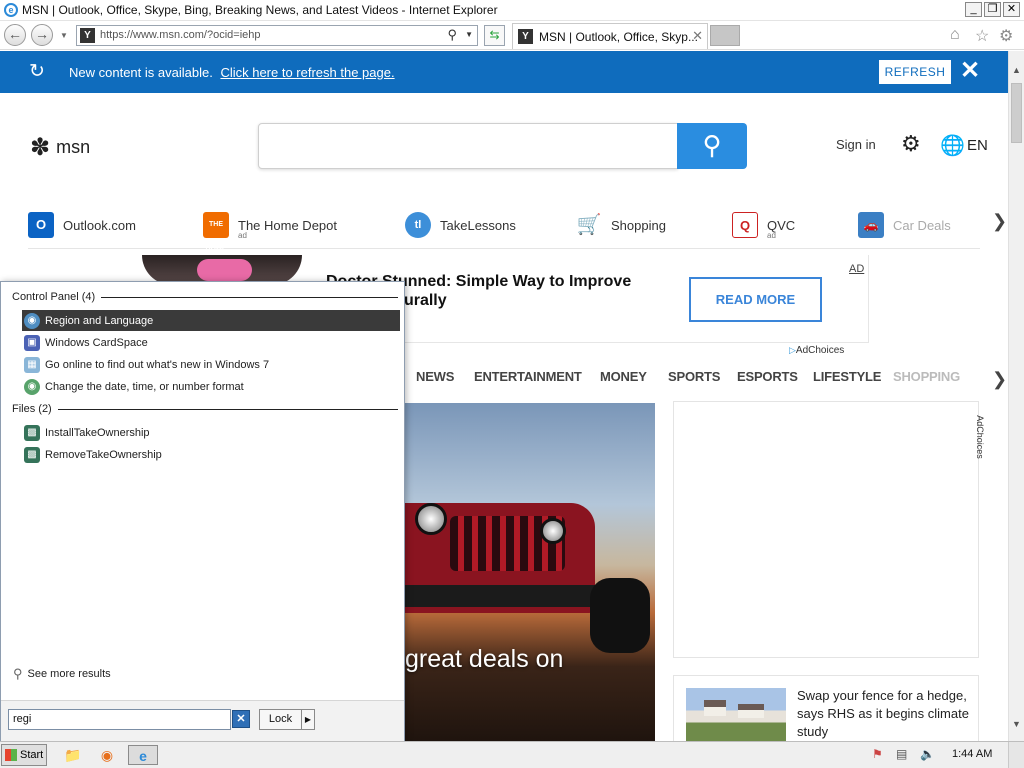 The image size is (1024, 768). Describe the element at coordinates (926, 376) in the screenshot. I see `nav-shopping: SHOPPING` at that location.